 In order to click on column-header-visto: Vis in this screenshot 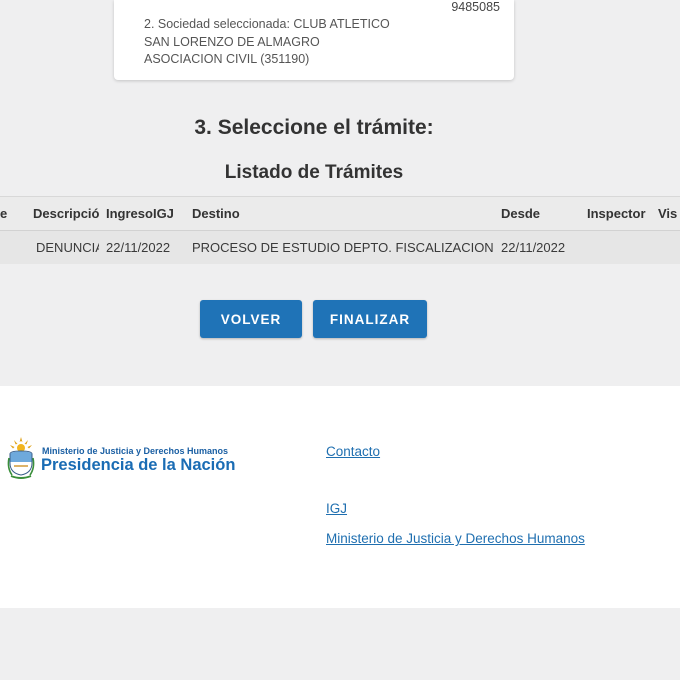, I will do `click(665, 214)`.